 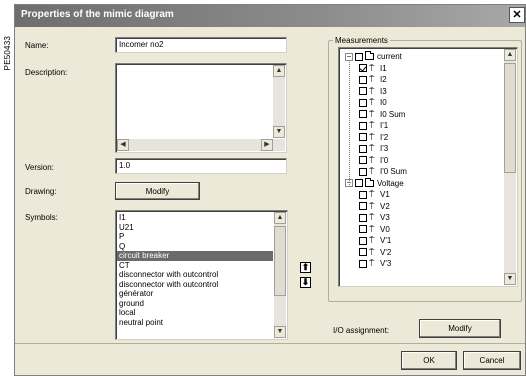 I want to click on symbol-list-item: générator, so click(x=195, y=294).